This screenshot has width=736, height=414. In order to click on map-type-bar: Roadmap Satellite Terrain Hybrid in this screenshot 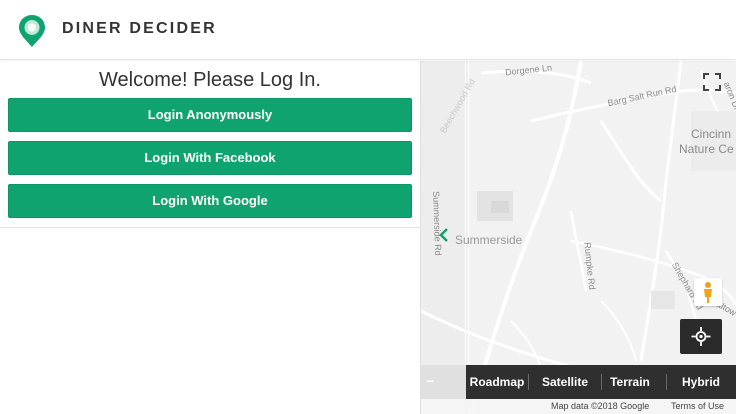, I will do `click(601, 382)`.